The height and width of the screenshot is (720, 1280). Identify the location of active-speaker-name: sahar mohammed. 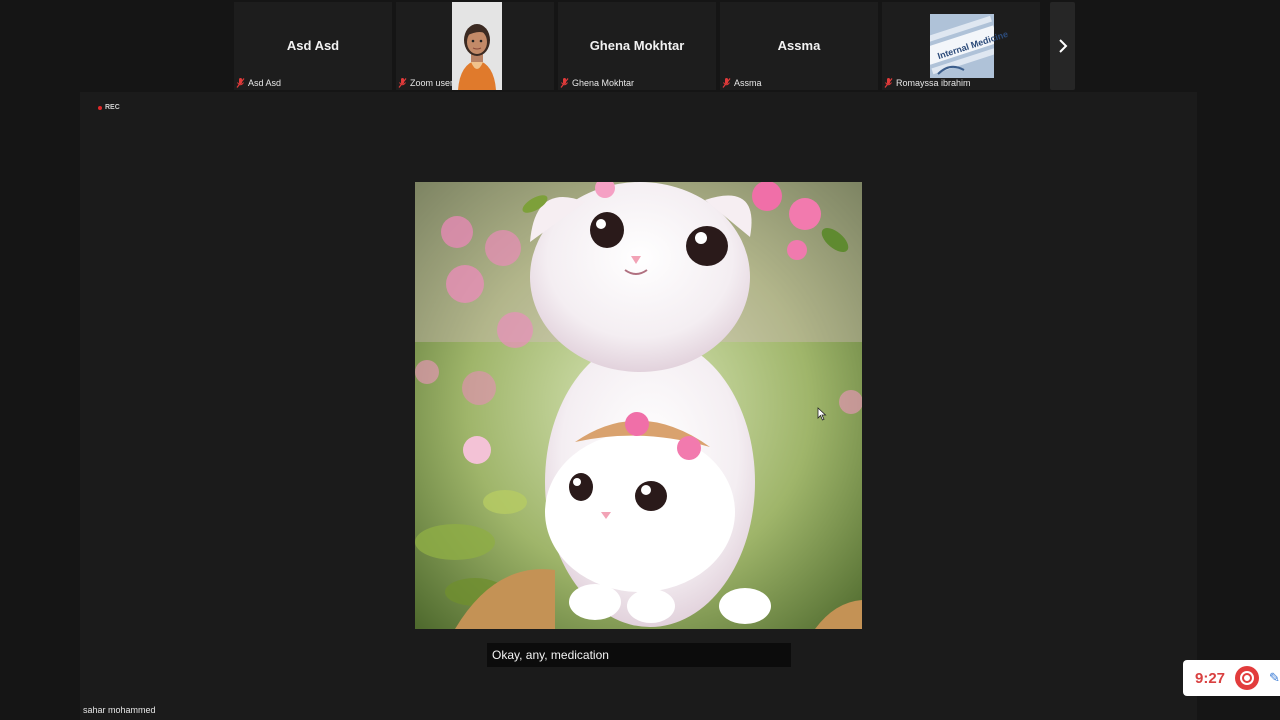
(119, 710).